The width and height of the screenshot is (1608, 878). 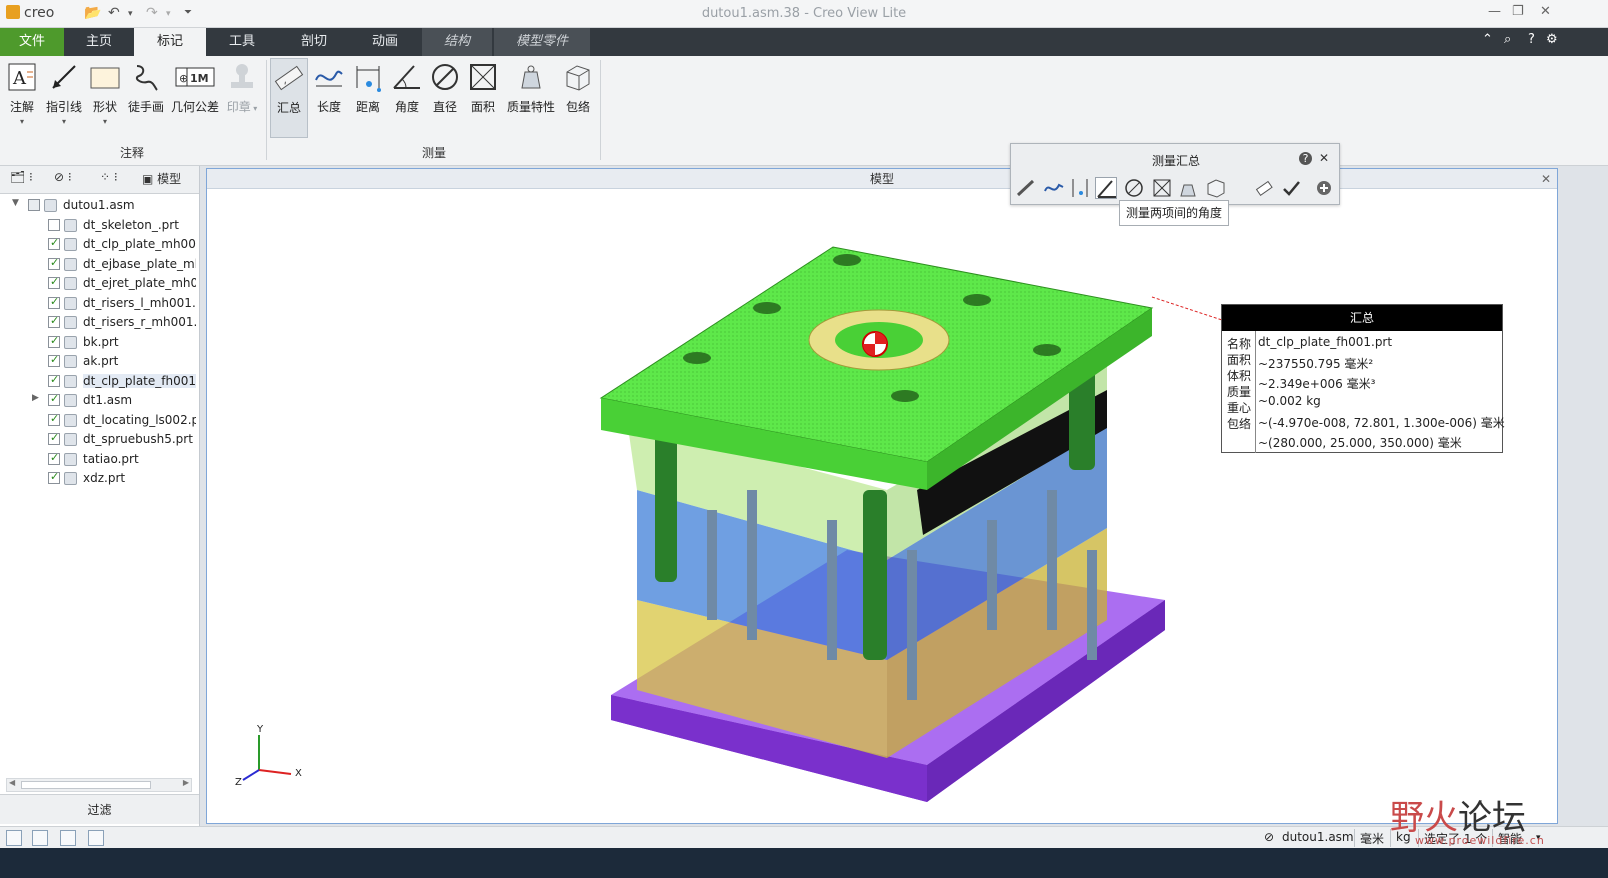 What do you see at coordinates (242, 98) in the screenshot?
I see `stamp-button: 印章 ▾` at bounding box center [242, 98].